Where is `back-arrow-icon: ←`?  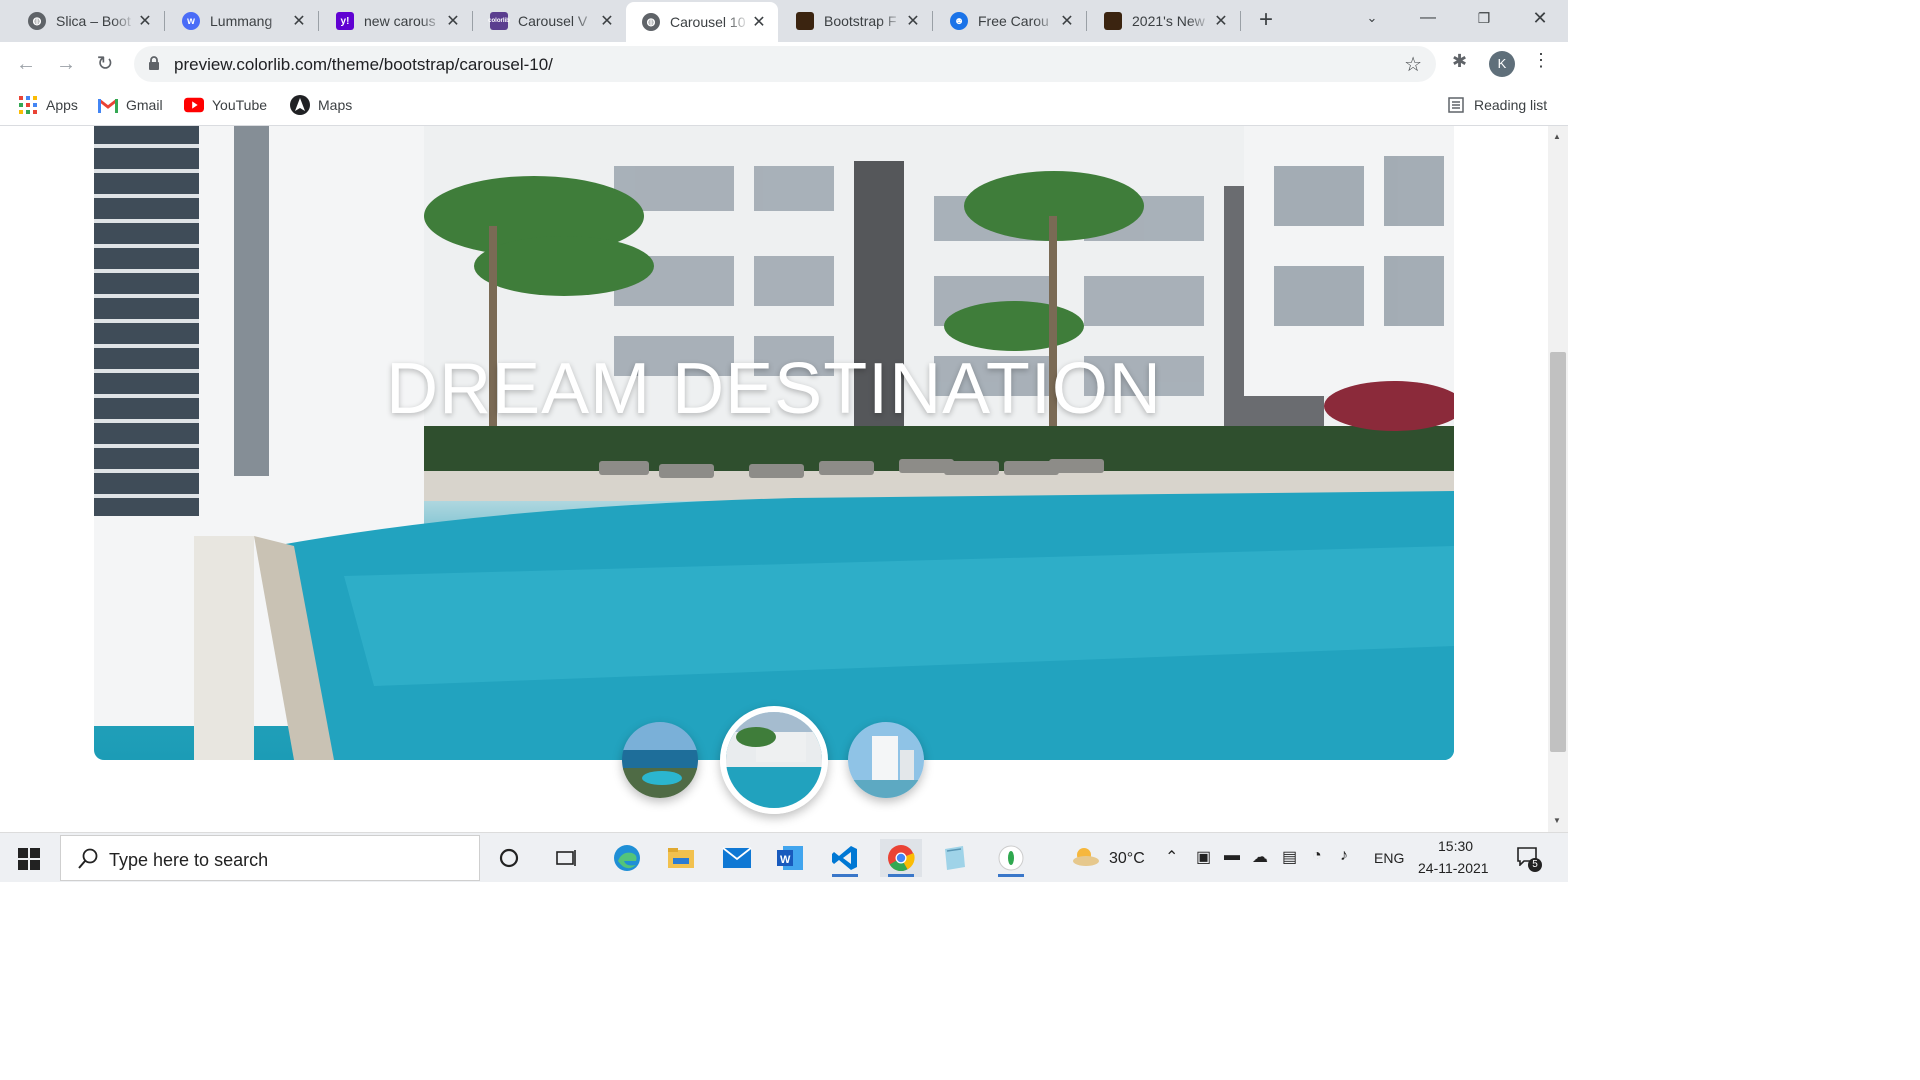
back-arrow-icon: ← is located at coordinates (26, 64).